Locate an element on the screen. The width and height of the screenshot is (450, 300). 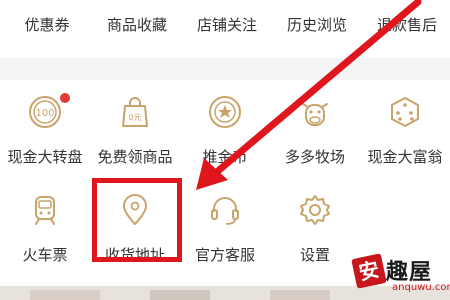
notification-dot is located at coordinates (65, 98).